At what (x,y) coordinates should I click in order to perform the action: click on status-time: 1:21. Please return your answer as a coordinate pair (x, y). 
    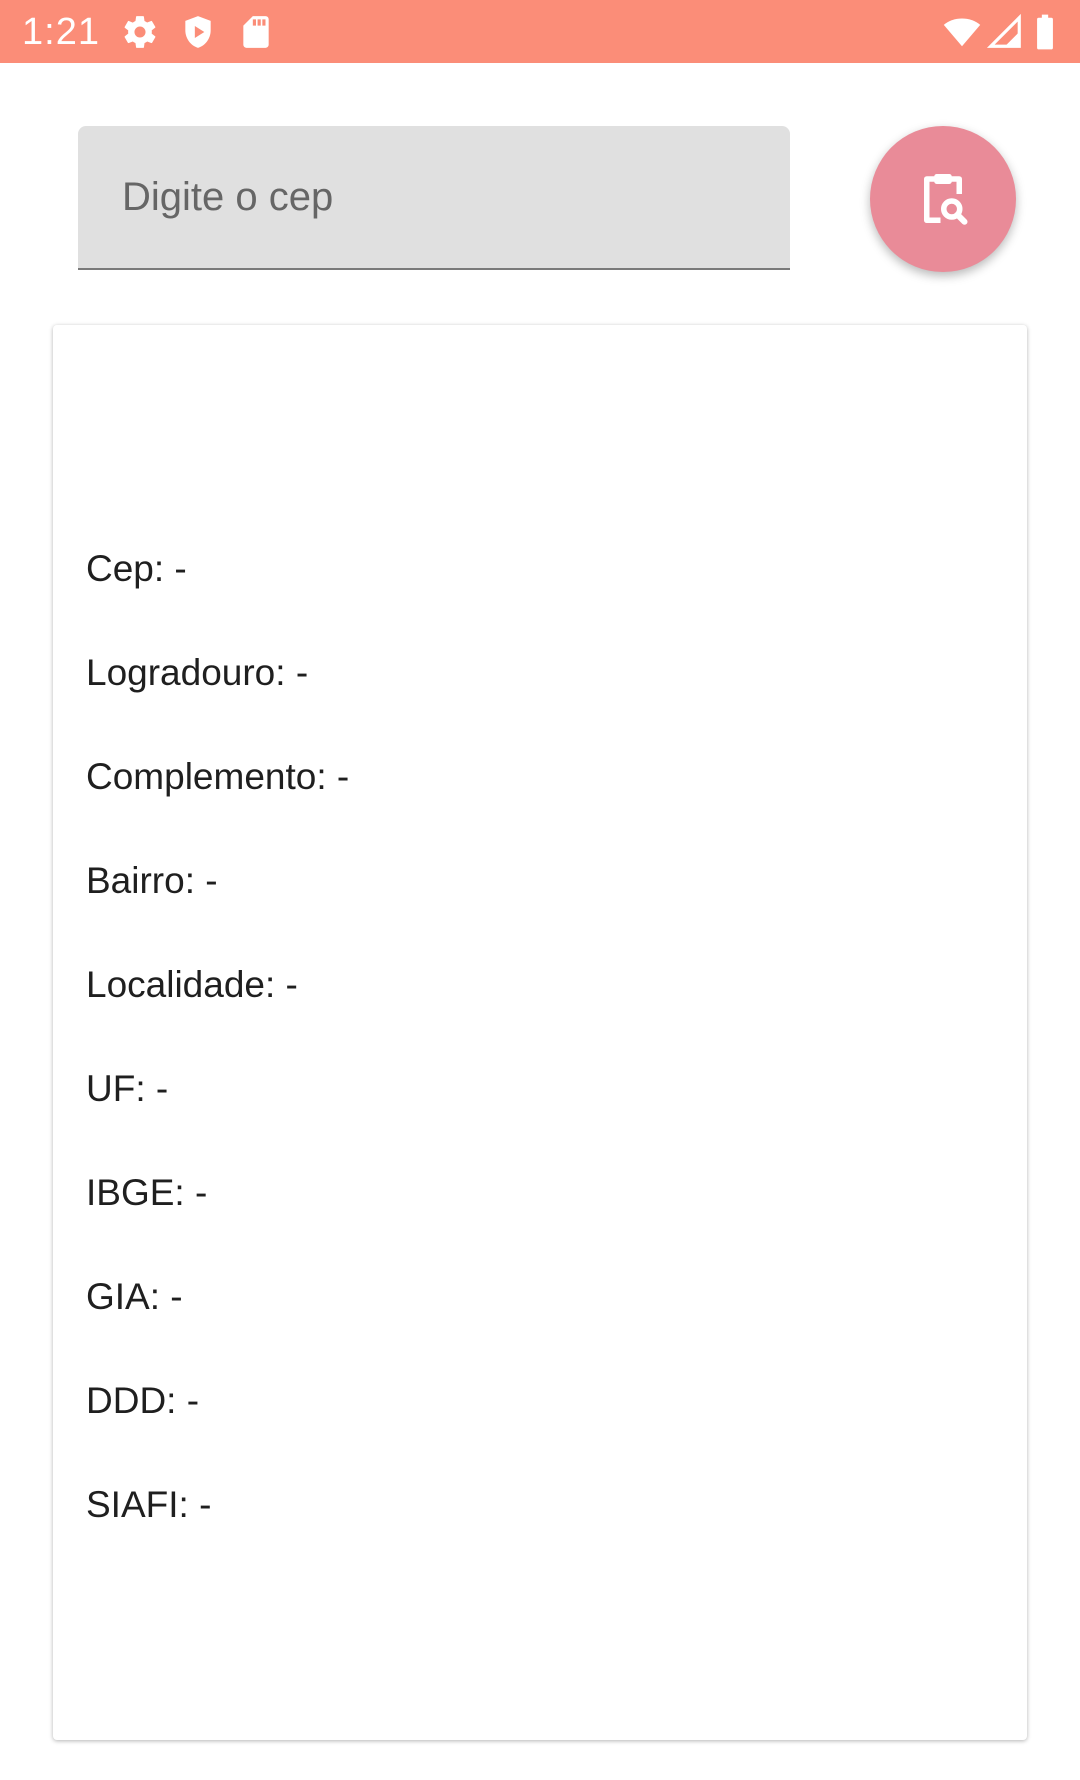
    Looking at the image, I should click on (61, 32).